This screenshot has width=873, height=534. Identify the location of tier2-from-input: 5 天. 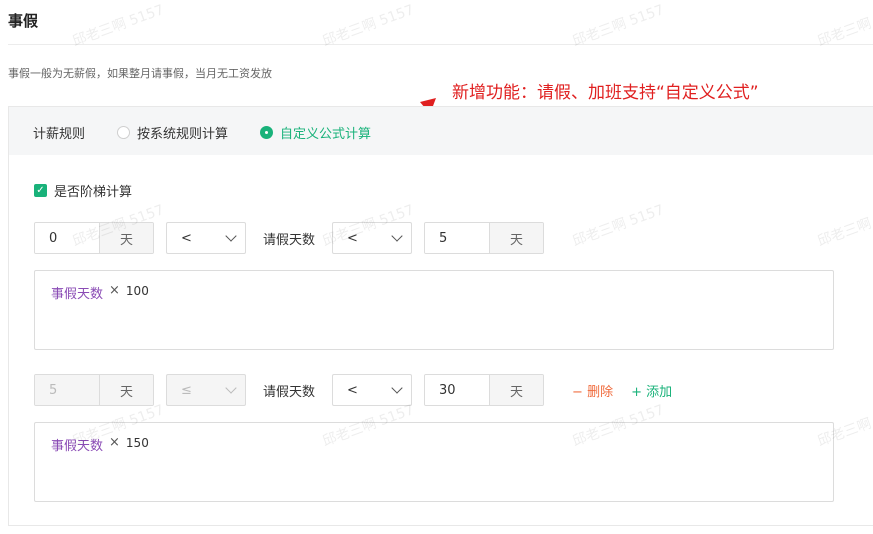
(94, 390).